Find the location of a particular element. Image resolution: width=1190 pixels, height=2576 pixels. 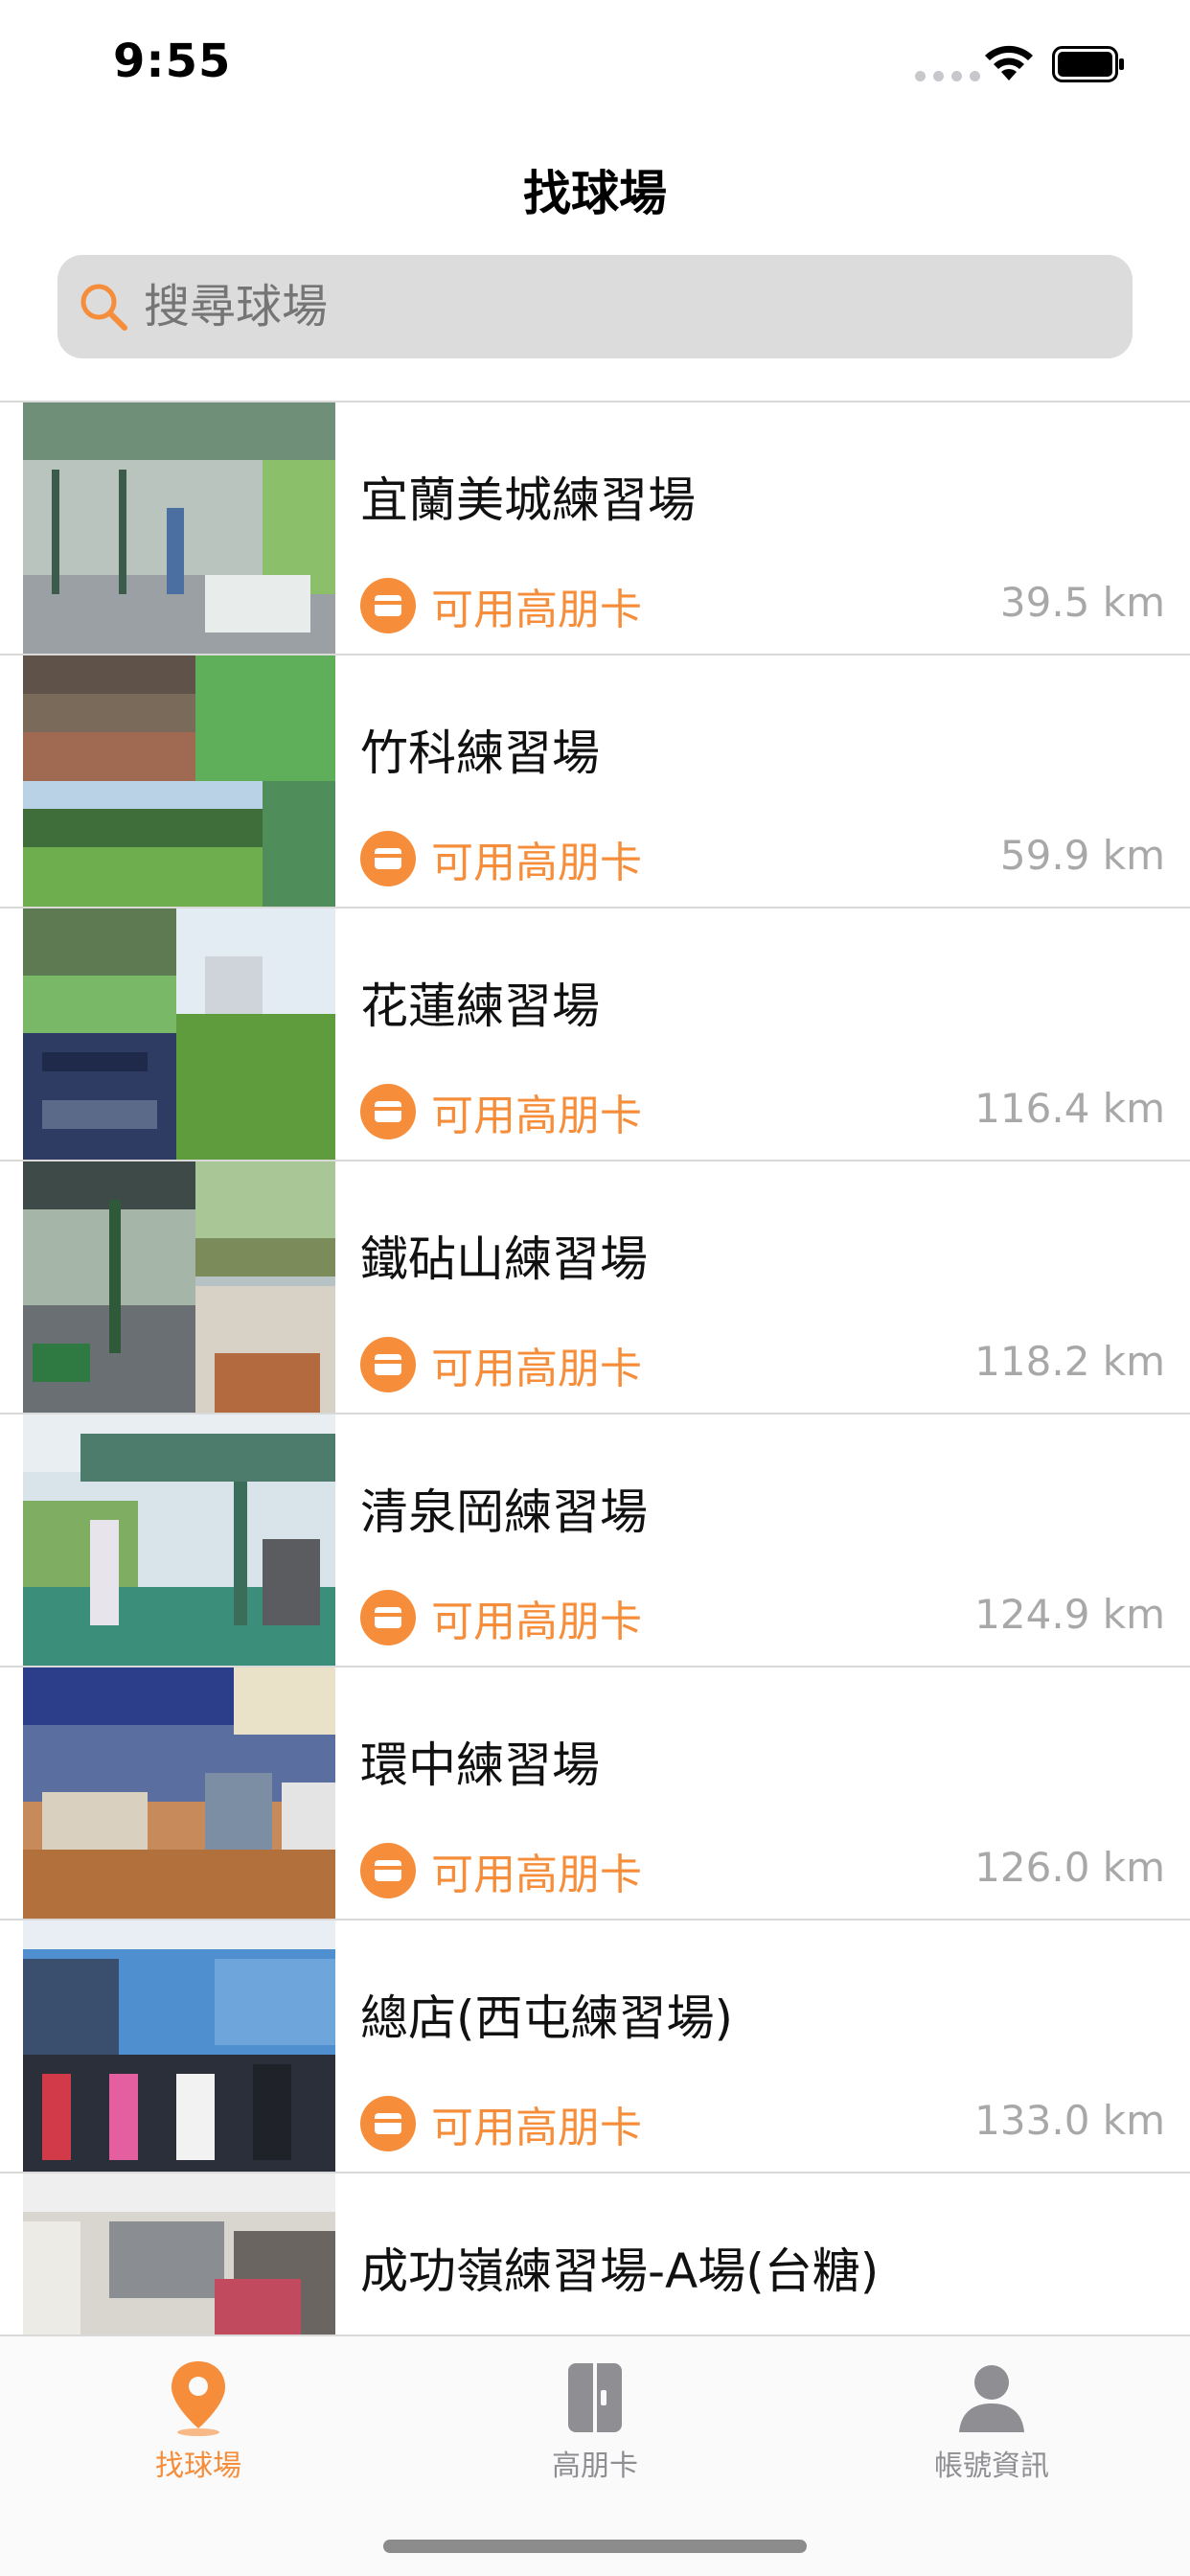

tab-label: 帳號資訊 is located at coordinates (991, 2466).